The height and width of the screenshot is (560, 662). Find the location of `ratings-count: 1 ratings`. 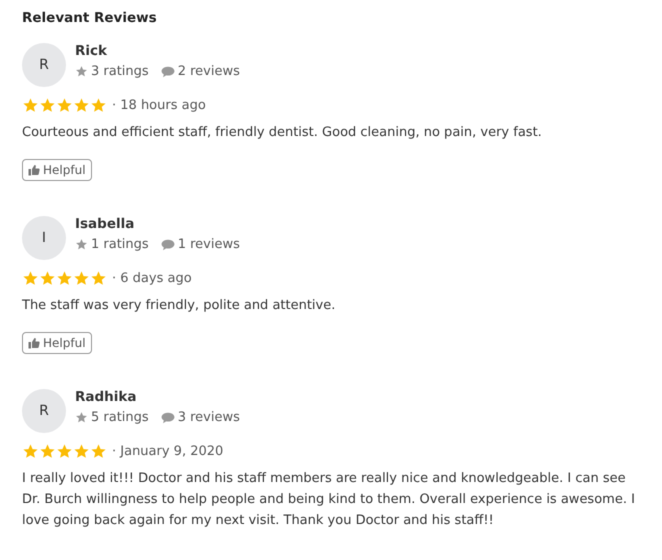

ratings-count: 1 ratings is located at coordinates (120, 244).